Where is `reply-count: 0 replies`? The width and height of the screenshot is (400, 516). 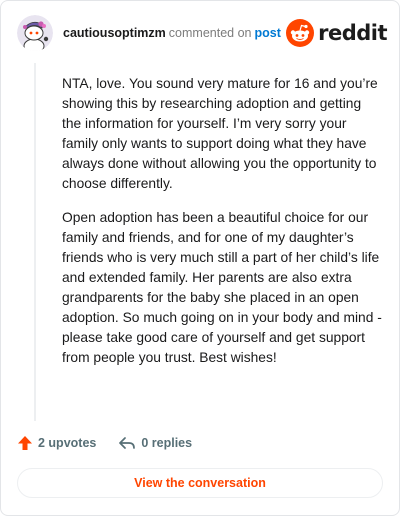 reply-count: 0 replies is located at coordinates (167, 443).